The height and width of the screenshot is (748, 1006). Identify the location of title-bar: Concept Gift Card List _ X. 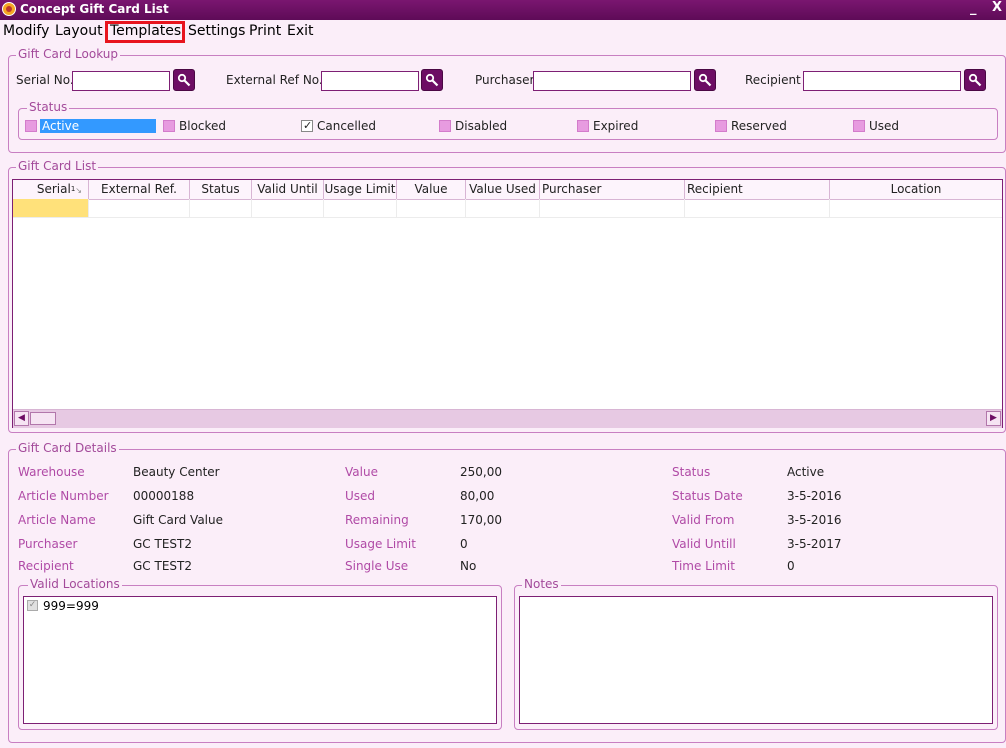
(503, 10).